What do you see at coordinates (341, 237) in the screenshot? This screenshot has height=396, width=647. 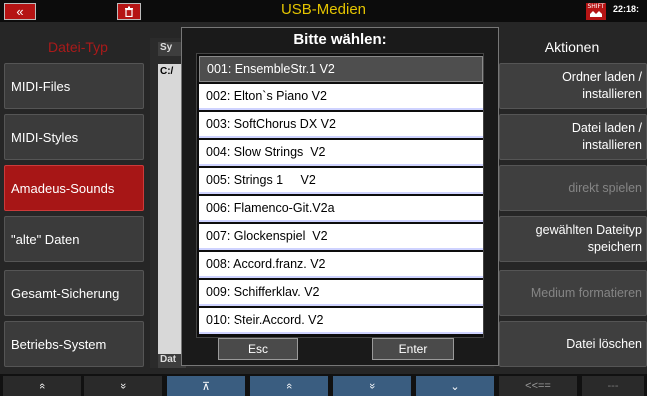 I see `list-item: 007: Glockenspiel V2` at bounding box center [341, 237].